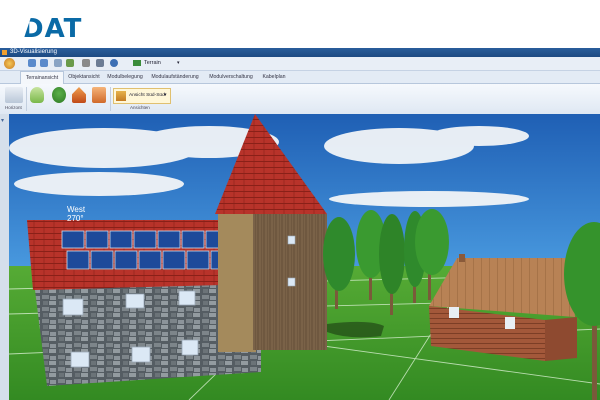  Describe the element at coordinates (503, 307) in the screenshot. I see `wooden-cabin` at that location.